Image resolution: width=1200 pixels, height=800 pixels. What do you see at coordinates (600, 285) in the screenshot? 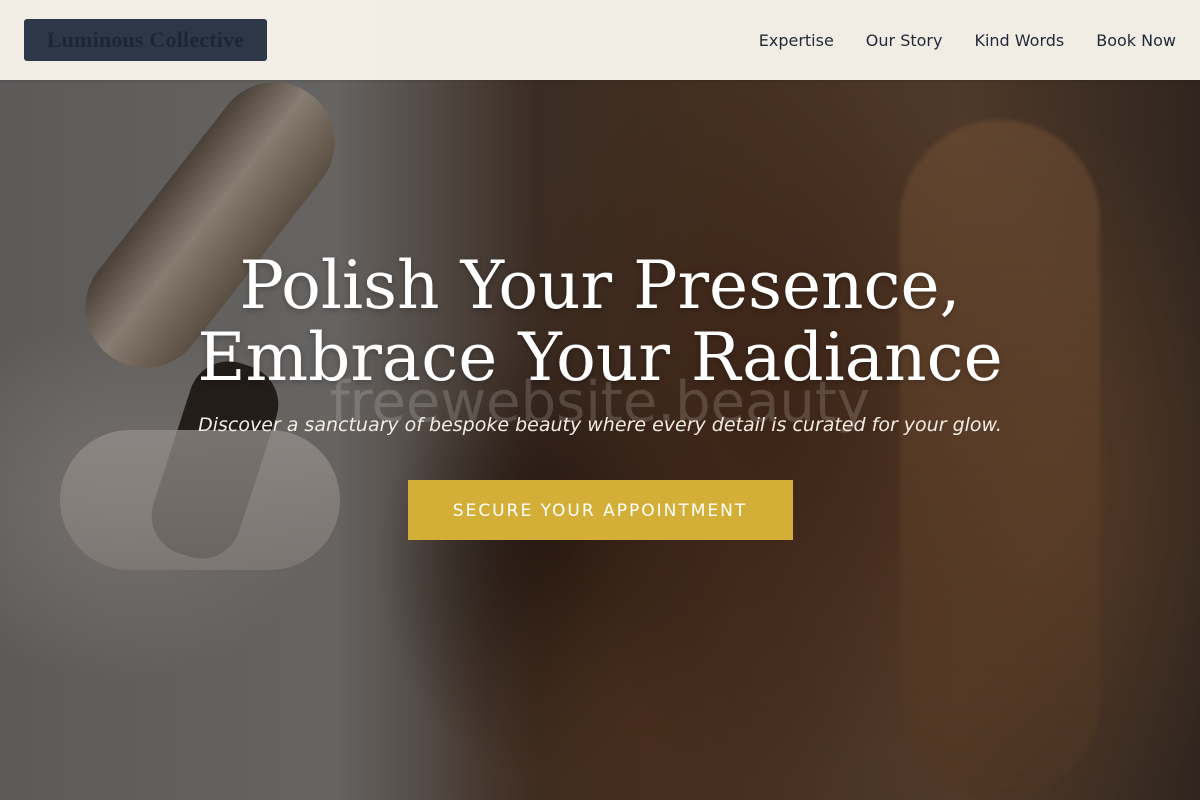
I see `headline-line-1: Polish Your Presence,` at bounding box center [600, 285].